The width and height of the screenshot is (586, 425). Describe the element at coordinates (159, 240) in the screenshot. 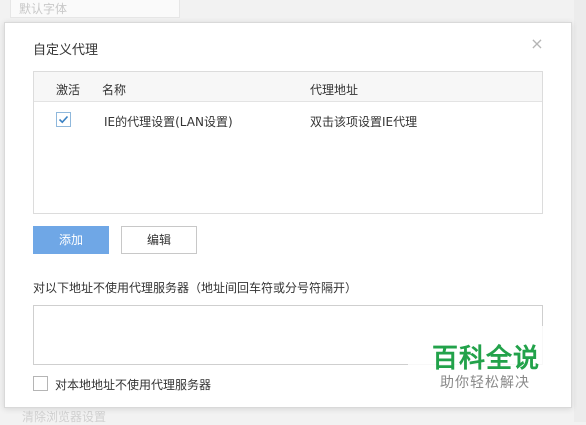

I see `edit-button: 编辑` at that location.